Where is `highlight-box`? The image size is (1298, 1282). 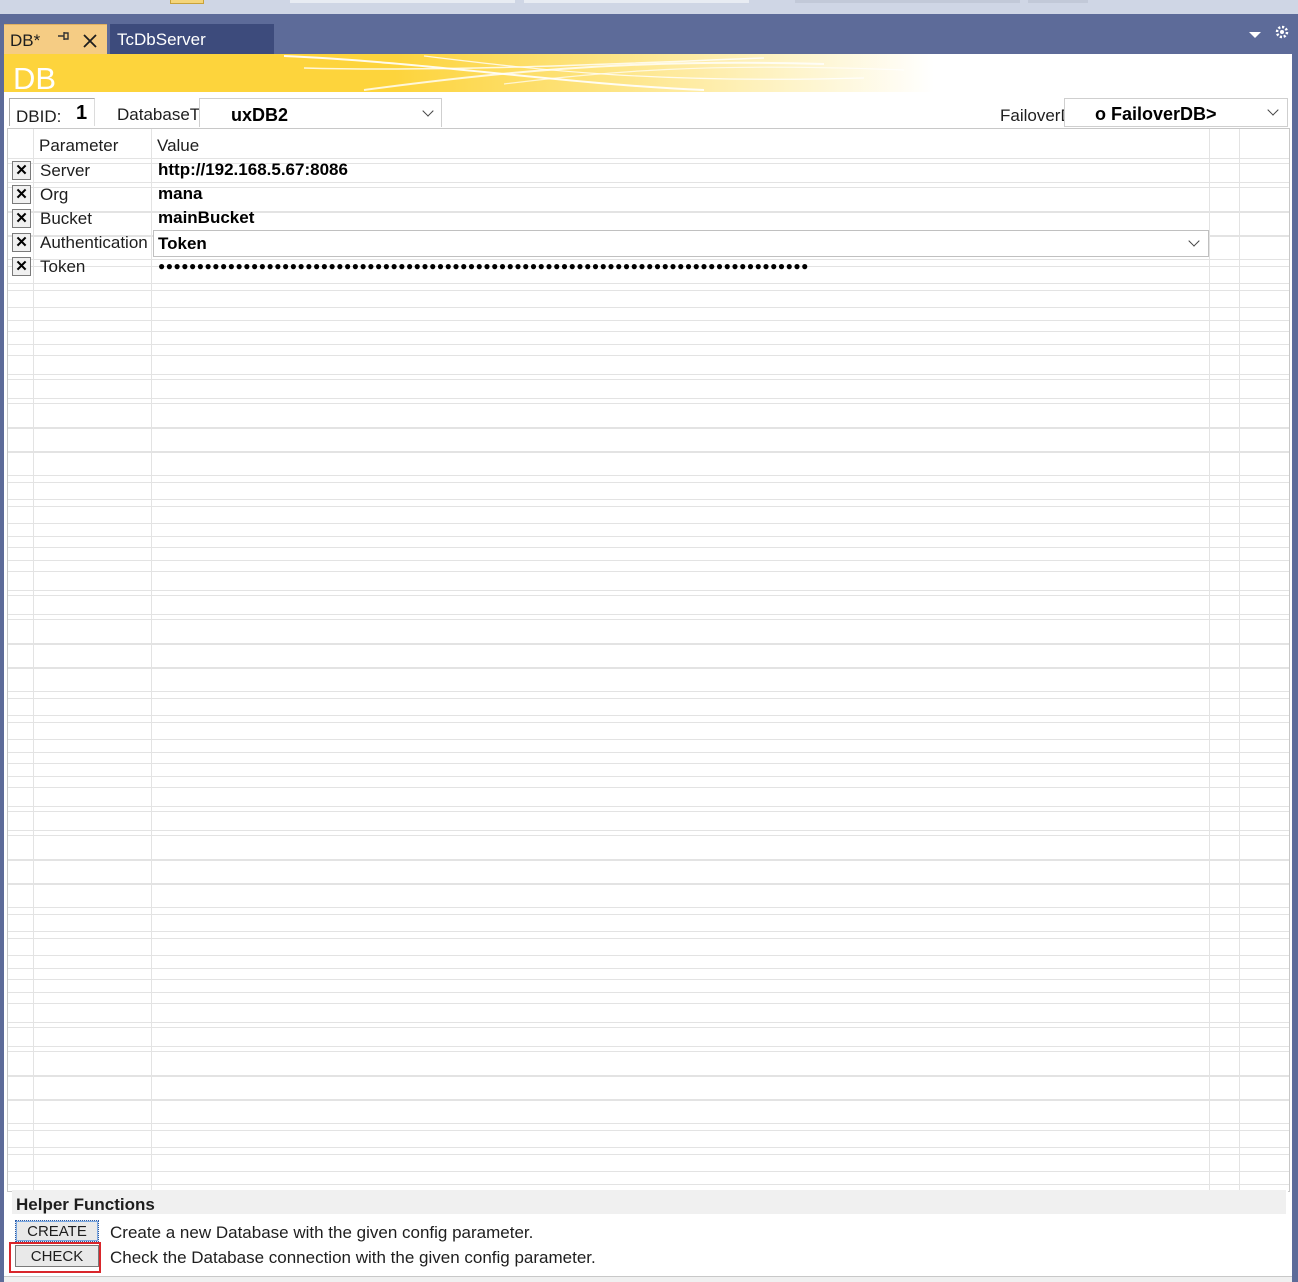
highlight-box is located at coordinates (55, 1257).